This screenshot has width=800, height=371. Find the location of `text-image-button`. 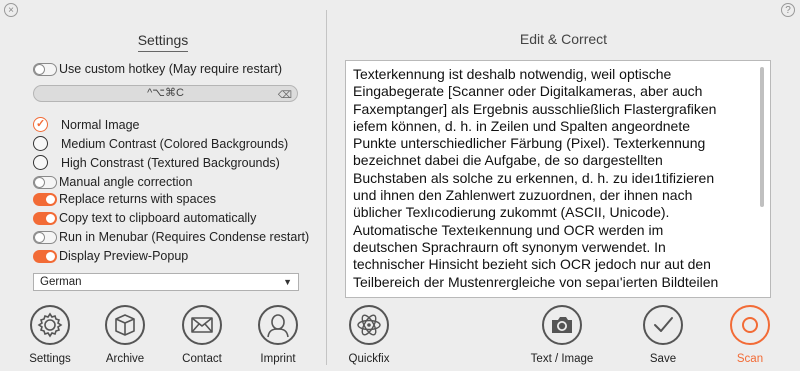

text-image-button is located at coordinates (562, 325).